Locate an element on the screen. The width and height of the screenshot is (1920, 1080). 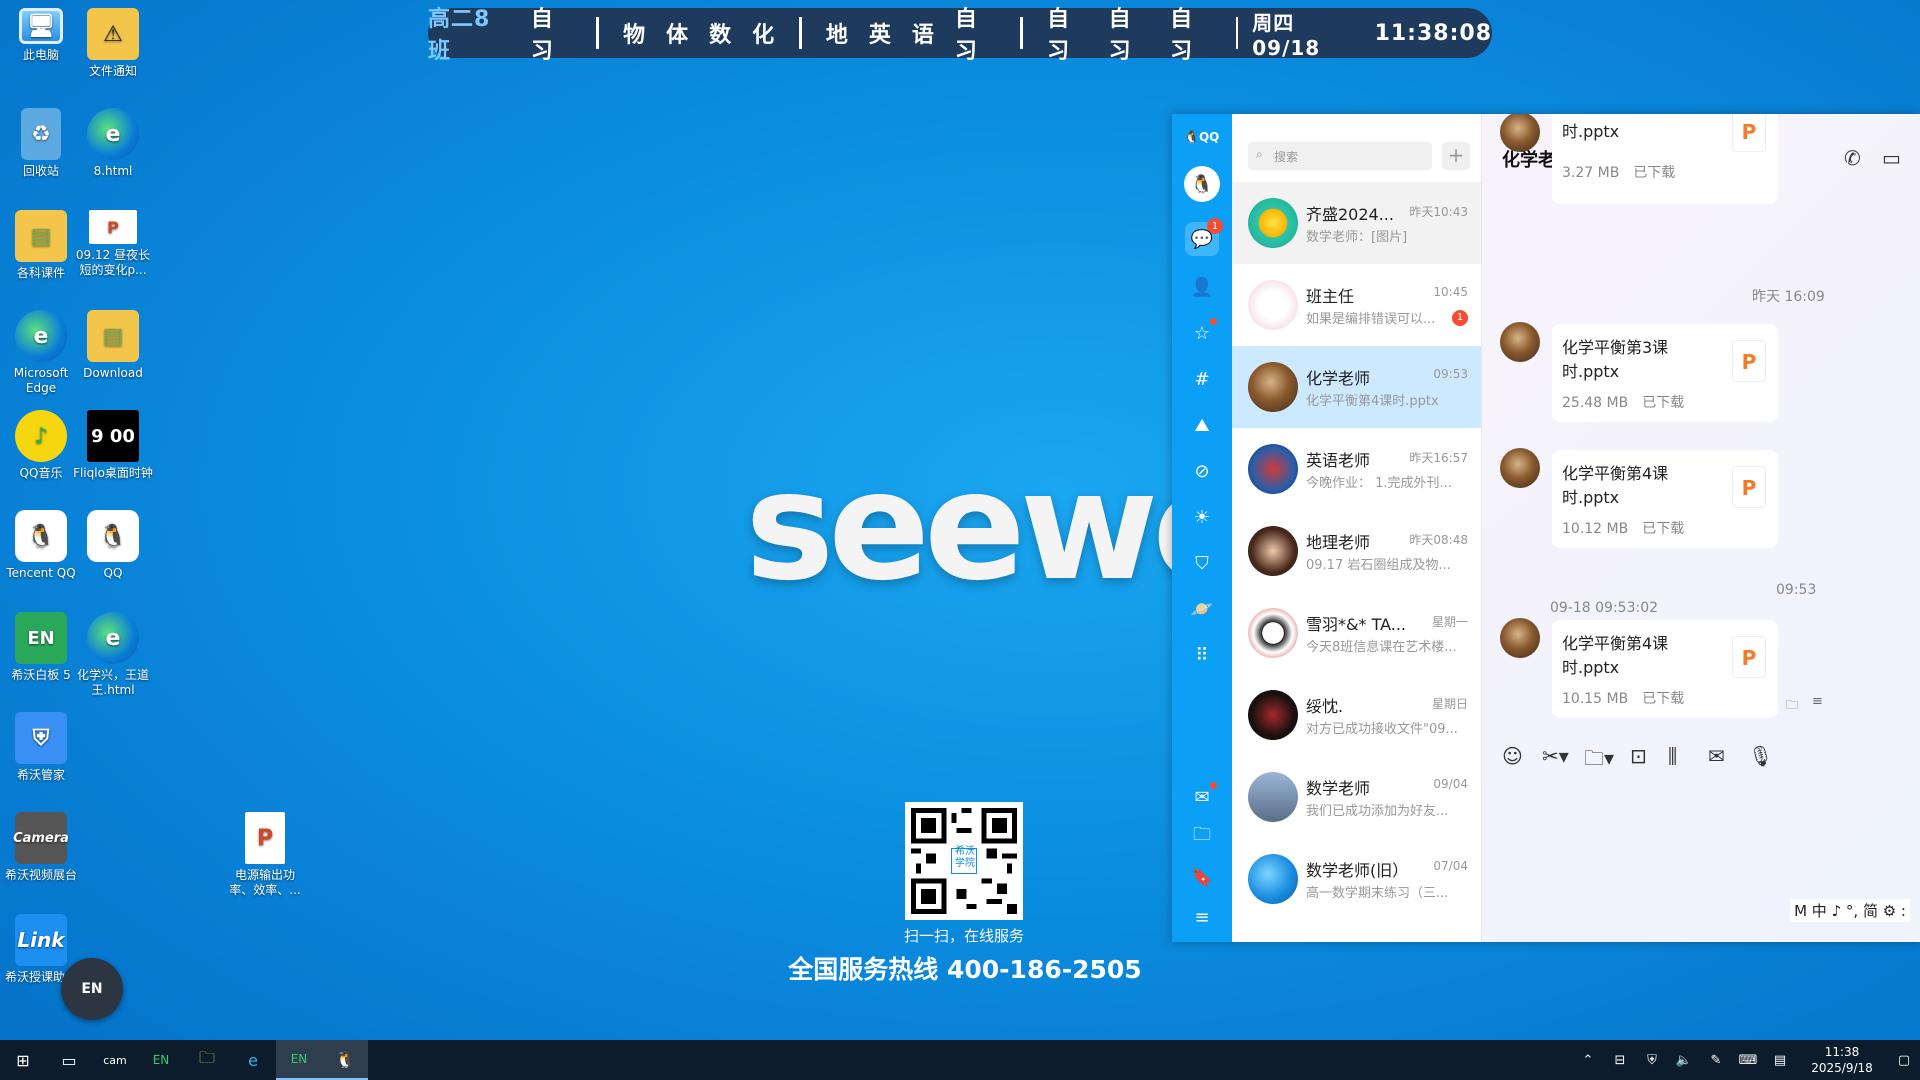
start-button: ⊞ is located at coordinates (23, 1060).